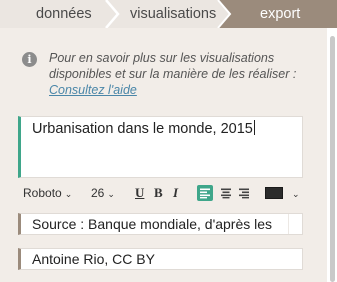 This screenshot has height=282, width=337. I want to click on author-value: Antoine Rio, CC BY, so click(93, 259).